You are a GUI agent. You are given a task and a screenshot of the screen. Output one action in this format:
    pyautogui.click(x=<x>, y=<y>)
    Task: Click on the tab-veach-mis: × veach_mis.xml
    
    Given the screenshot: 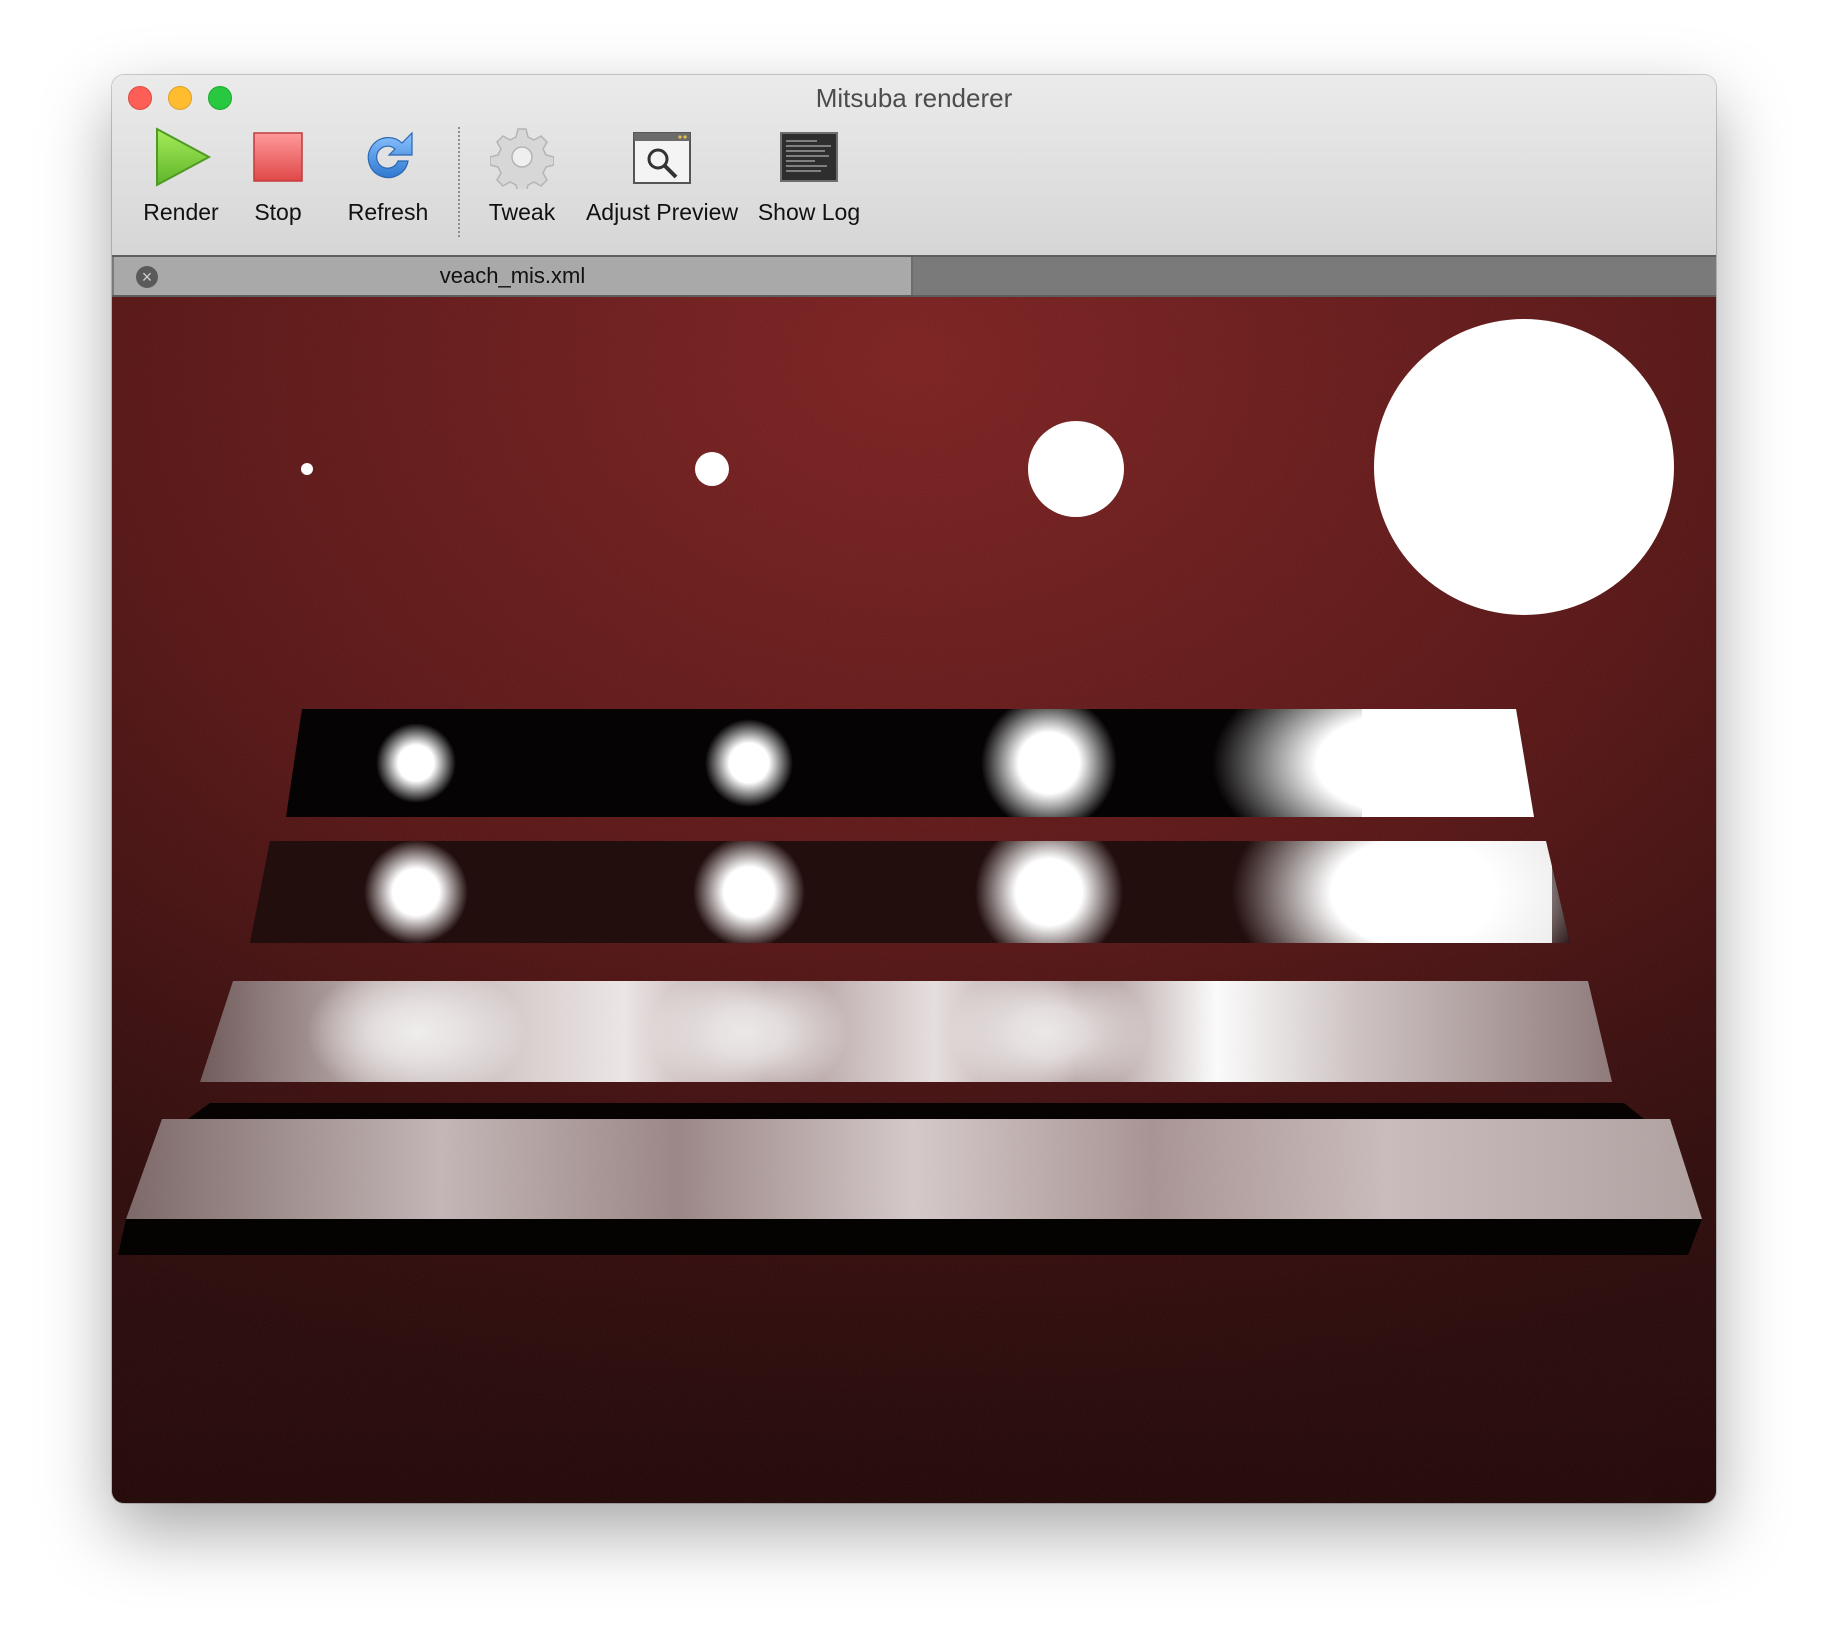 What is the action you would take?
    pyautogui.click(x=513, y=276)
    